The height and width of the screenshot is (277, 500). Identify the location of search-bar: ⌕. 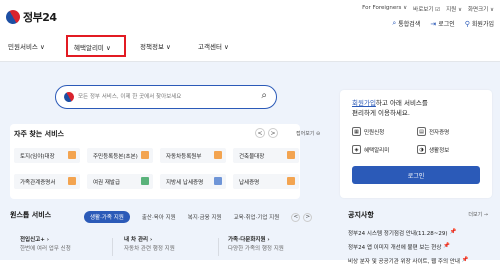
(166, 97).